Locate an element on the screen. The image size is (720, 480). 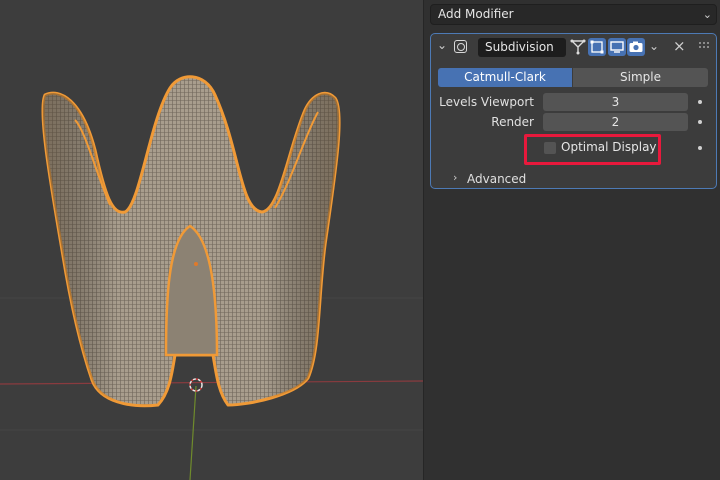
modifier-name-field: Subdivision is located at coordinates (522, 47).